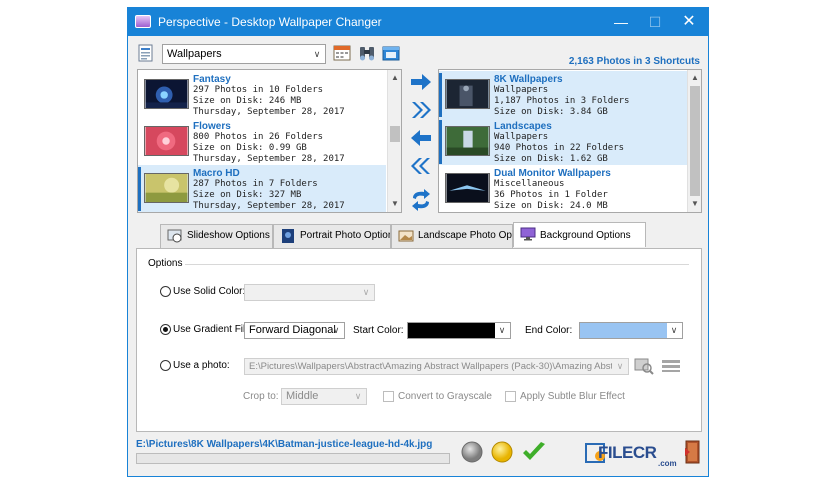 This screenshot has width=836, height=484. I want to click on start-color-swatch, so click(451, 330).